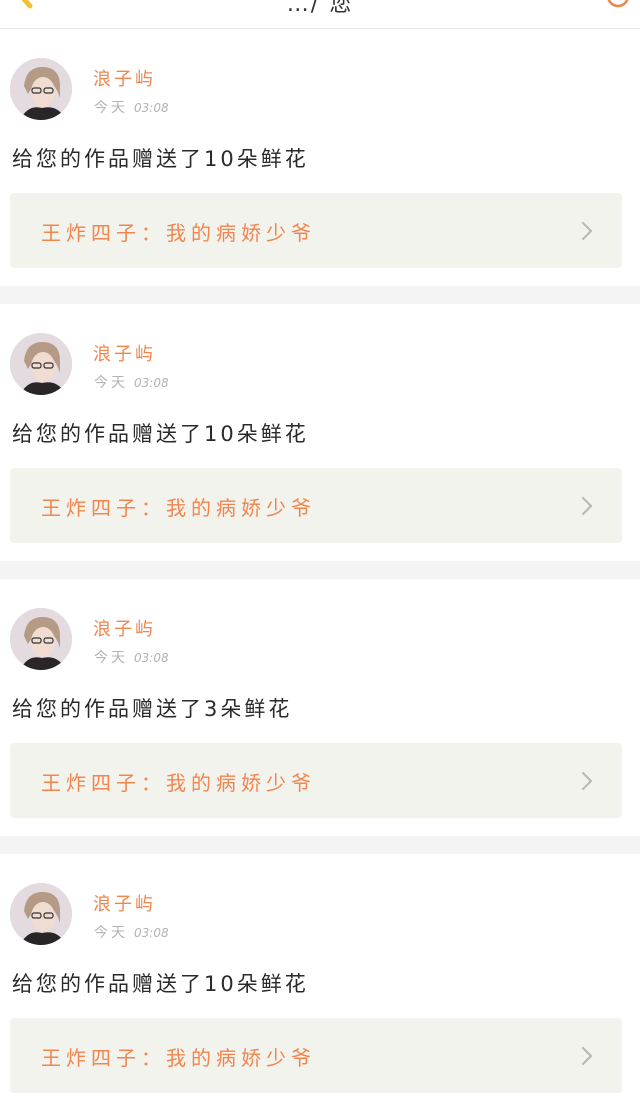 The height and width of the screenshot is (1111, 640). I want to click on gift-message: 给您的作品赠送了3朵鲜花, so click(152, 709).